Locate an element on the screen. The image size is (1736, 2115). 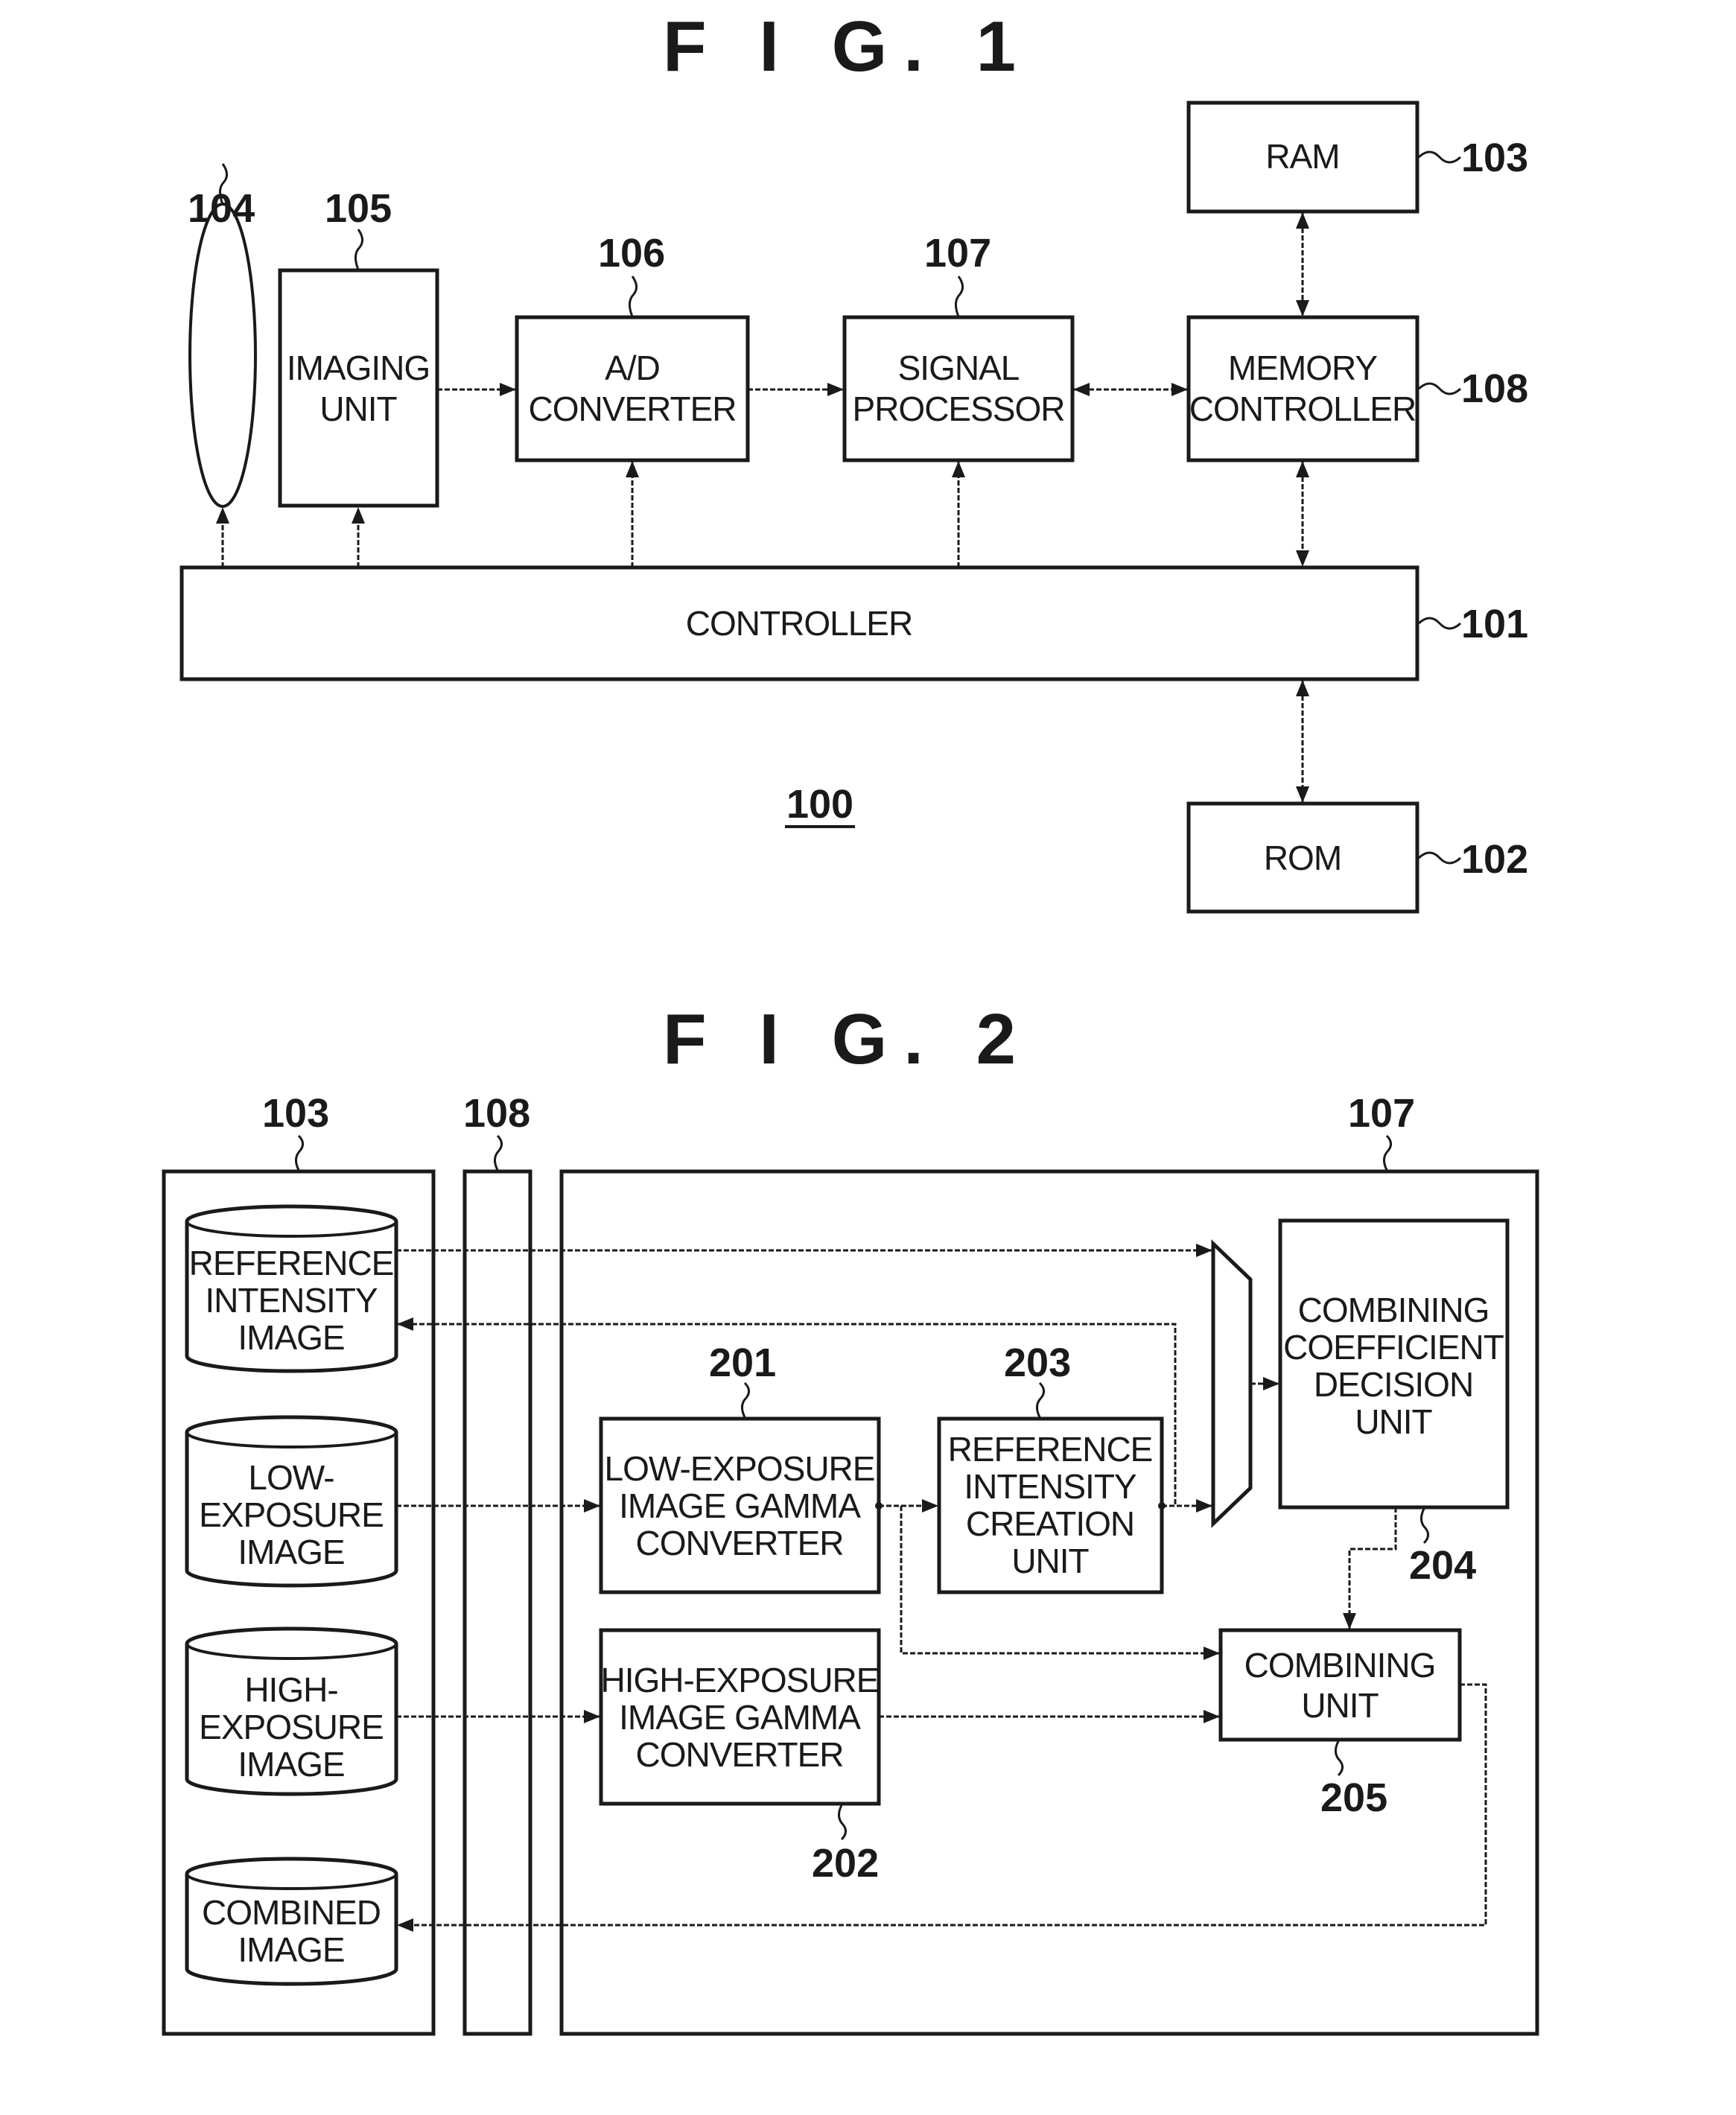
unit-202-line2: IMAGE GAMMA is located at coordinates (740, 1717).